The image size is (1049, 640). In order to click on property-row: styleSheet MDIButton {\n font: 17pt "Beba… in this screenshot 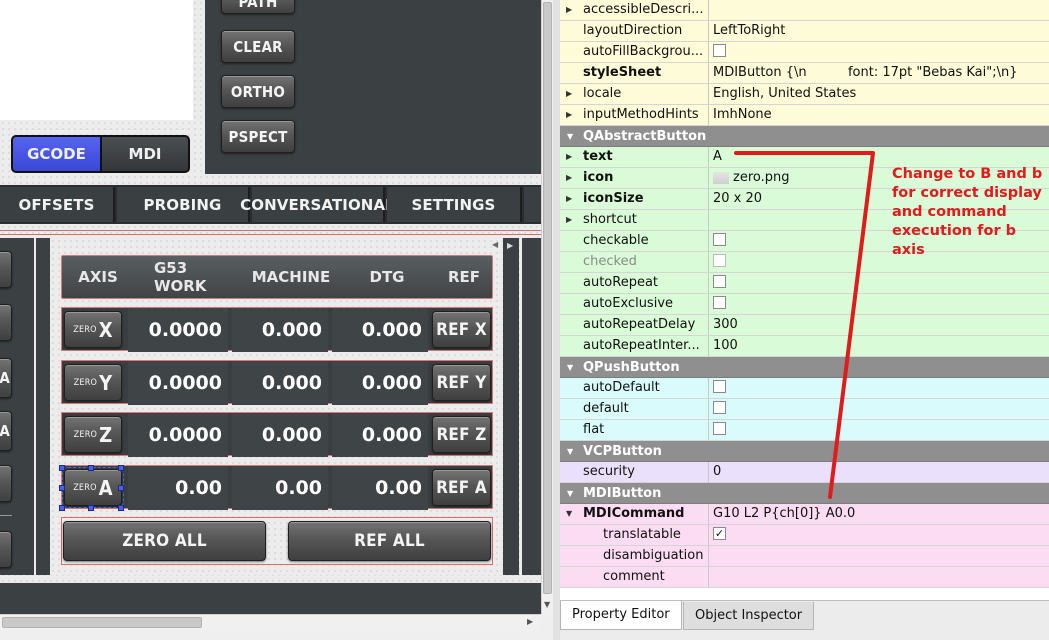, I will do `click(804, 73)`.